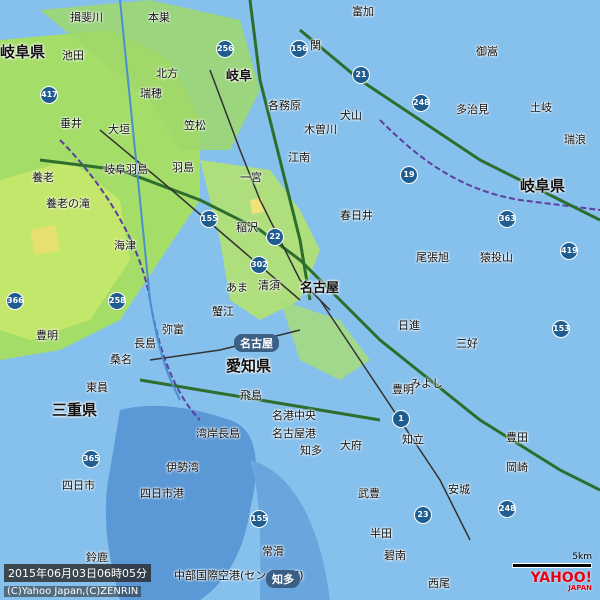 The image size is (600, 600). I want to click on place-label: 清須, so click(269, 285).